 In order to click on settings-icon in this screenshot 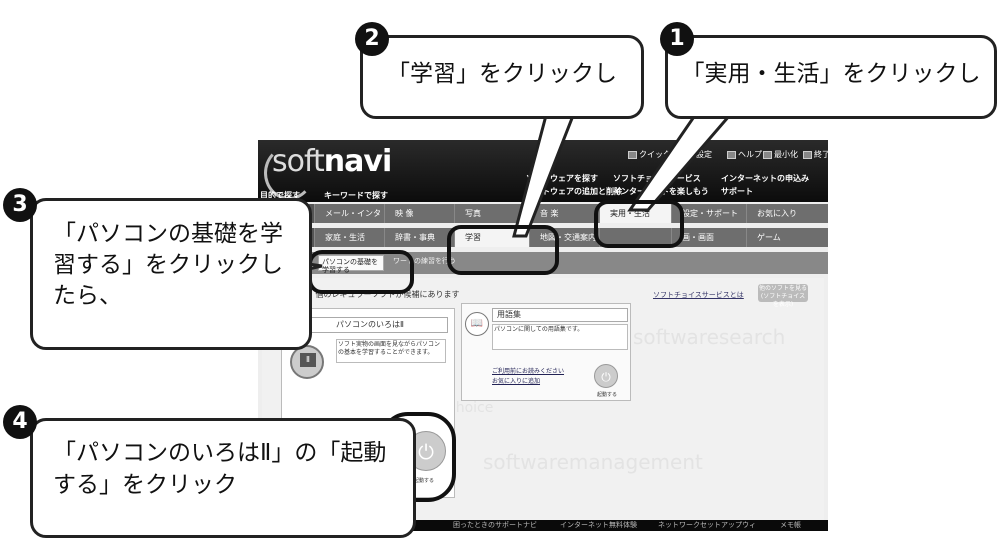, I will do `click(689, 154)`.